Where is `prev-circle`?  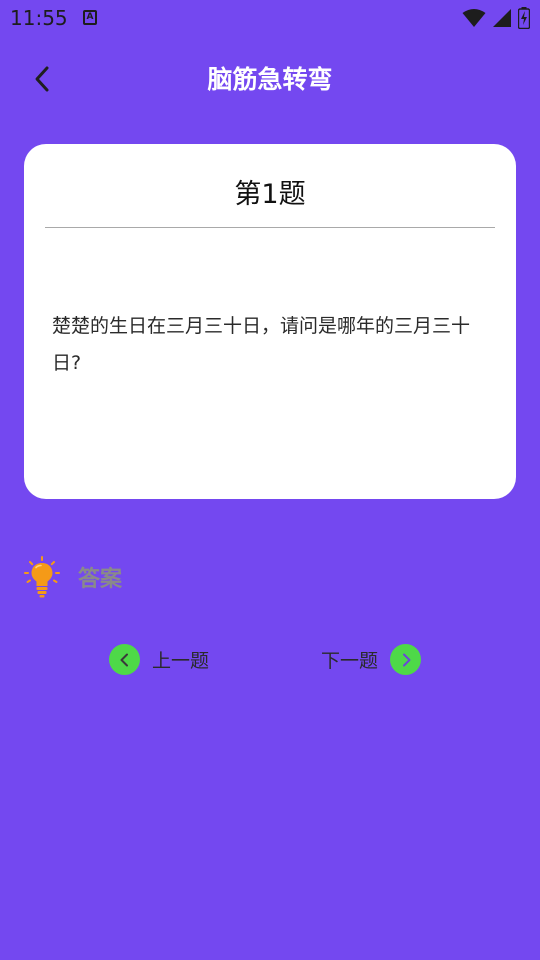
prev-circle is located at coordinates (124, 659).